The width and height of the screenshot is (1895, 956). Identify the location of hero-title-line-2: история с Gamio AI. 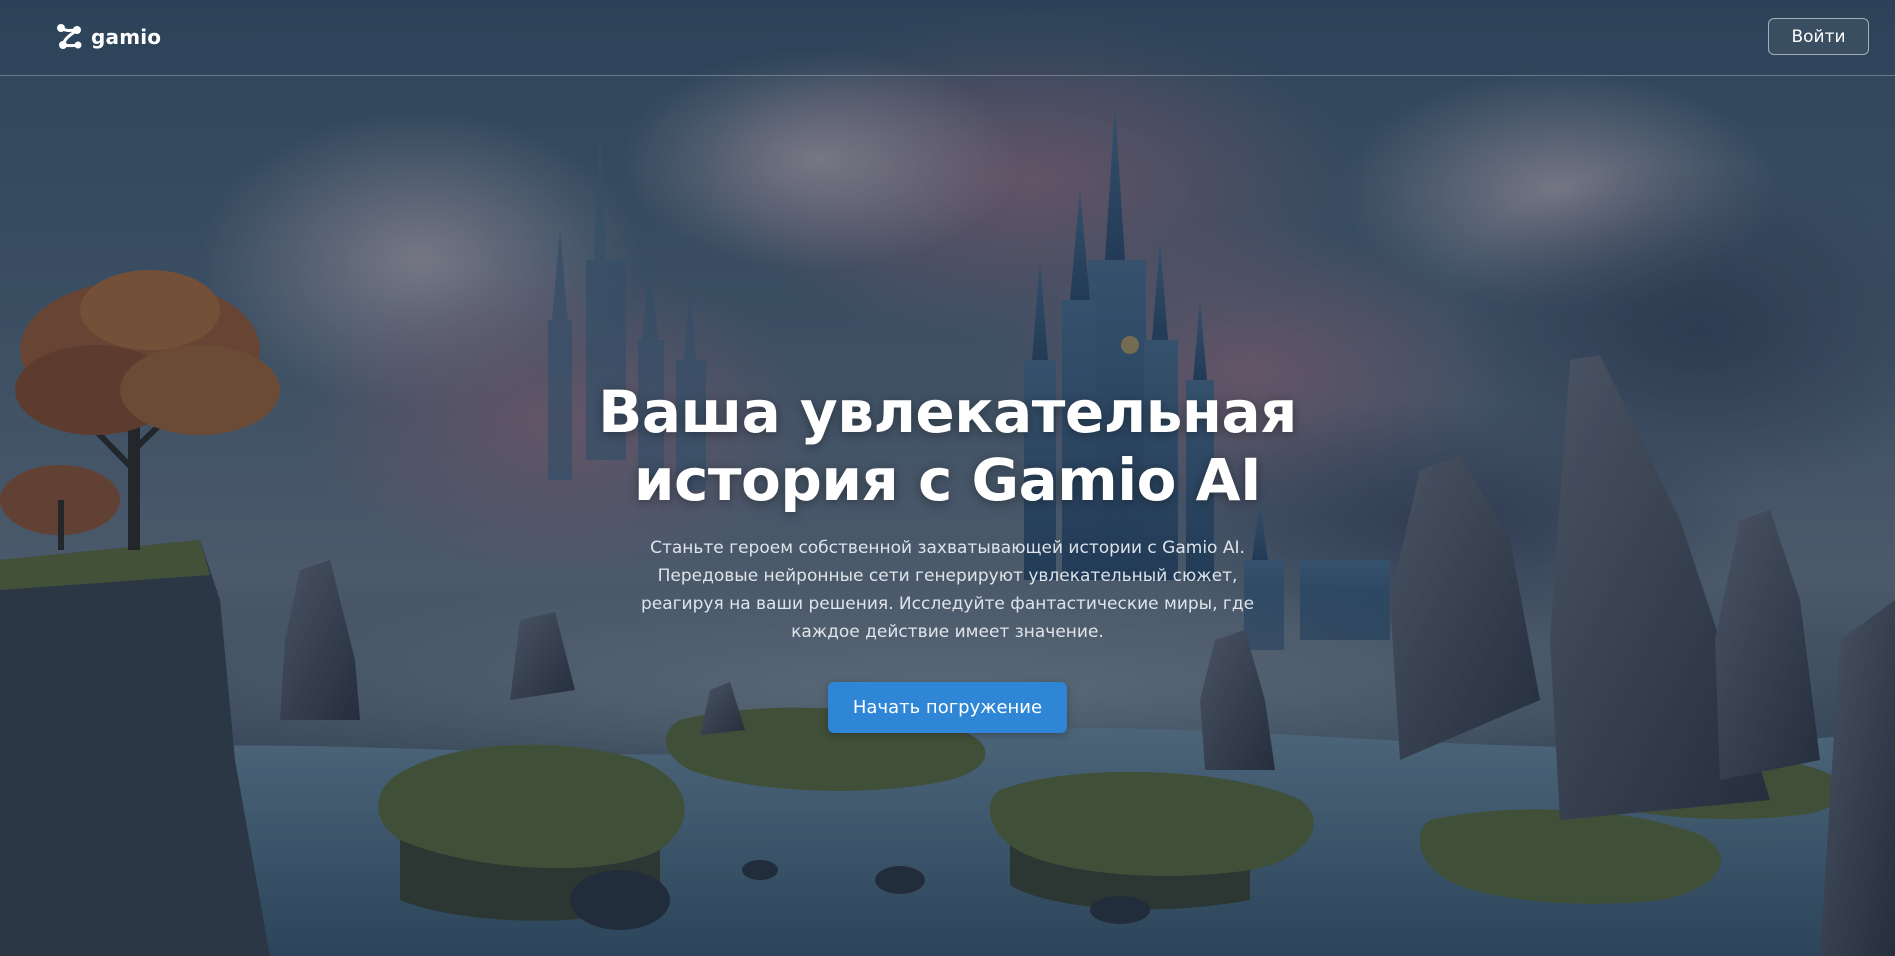
(947, 480).